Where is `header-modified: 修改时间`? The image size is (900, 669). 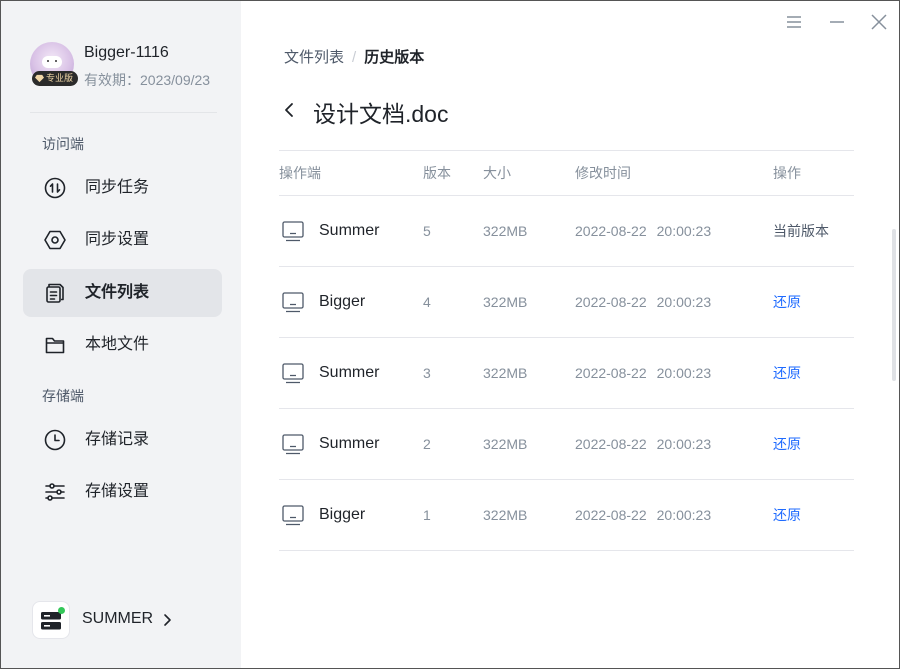 header-modified: 修改时间 is located at coordinates (603, 173).